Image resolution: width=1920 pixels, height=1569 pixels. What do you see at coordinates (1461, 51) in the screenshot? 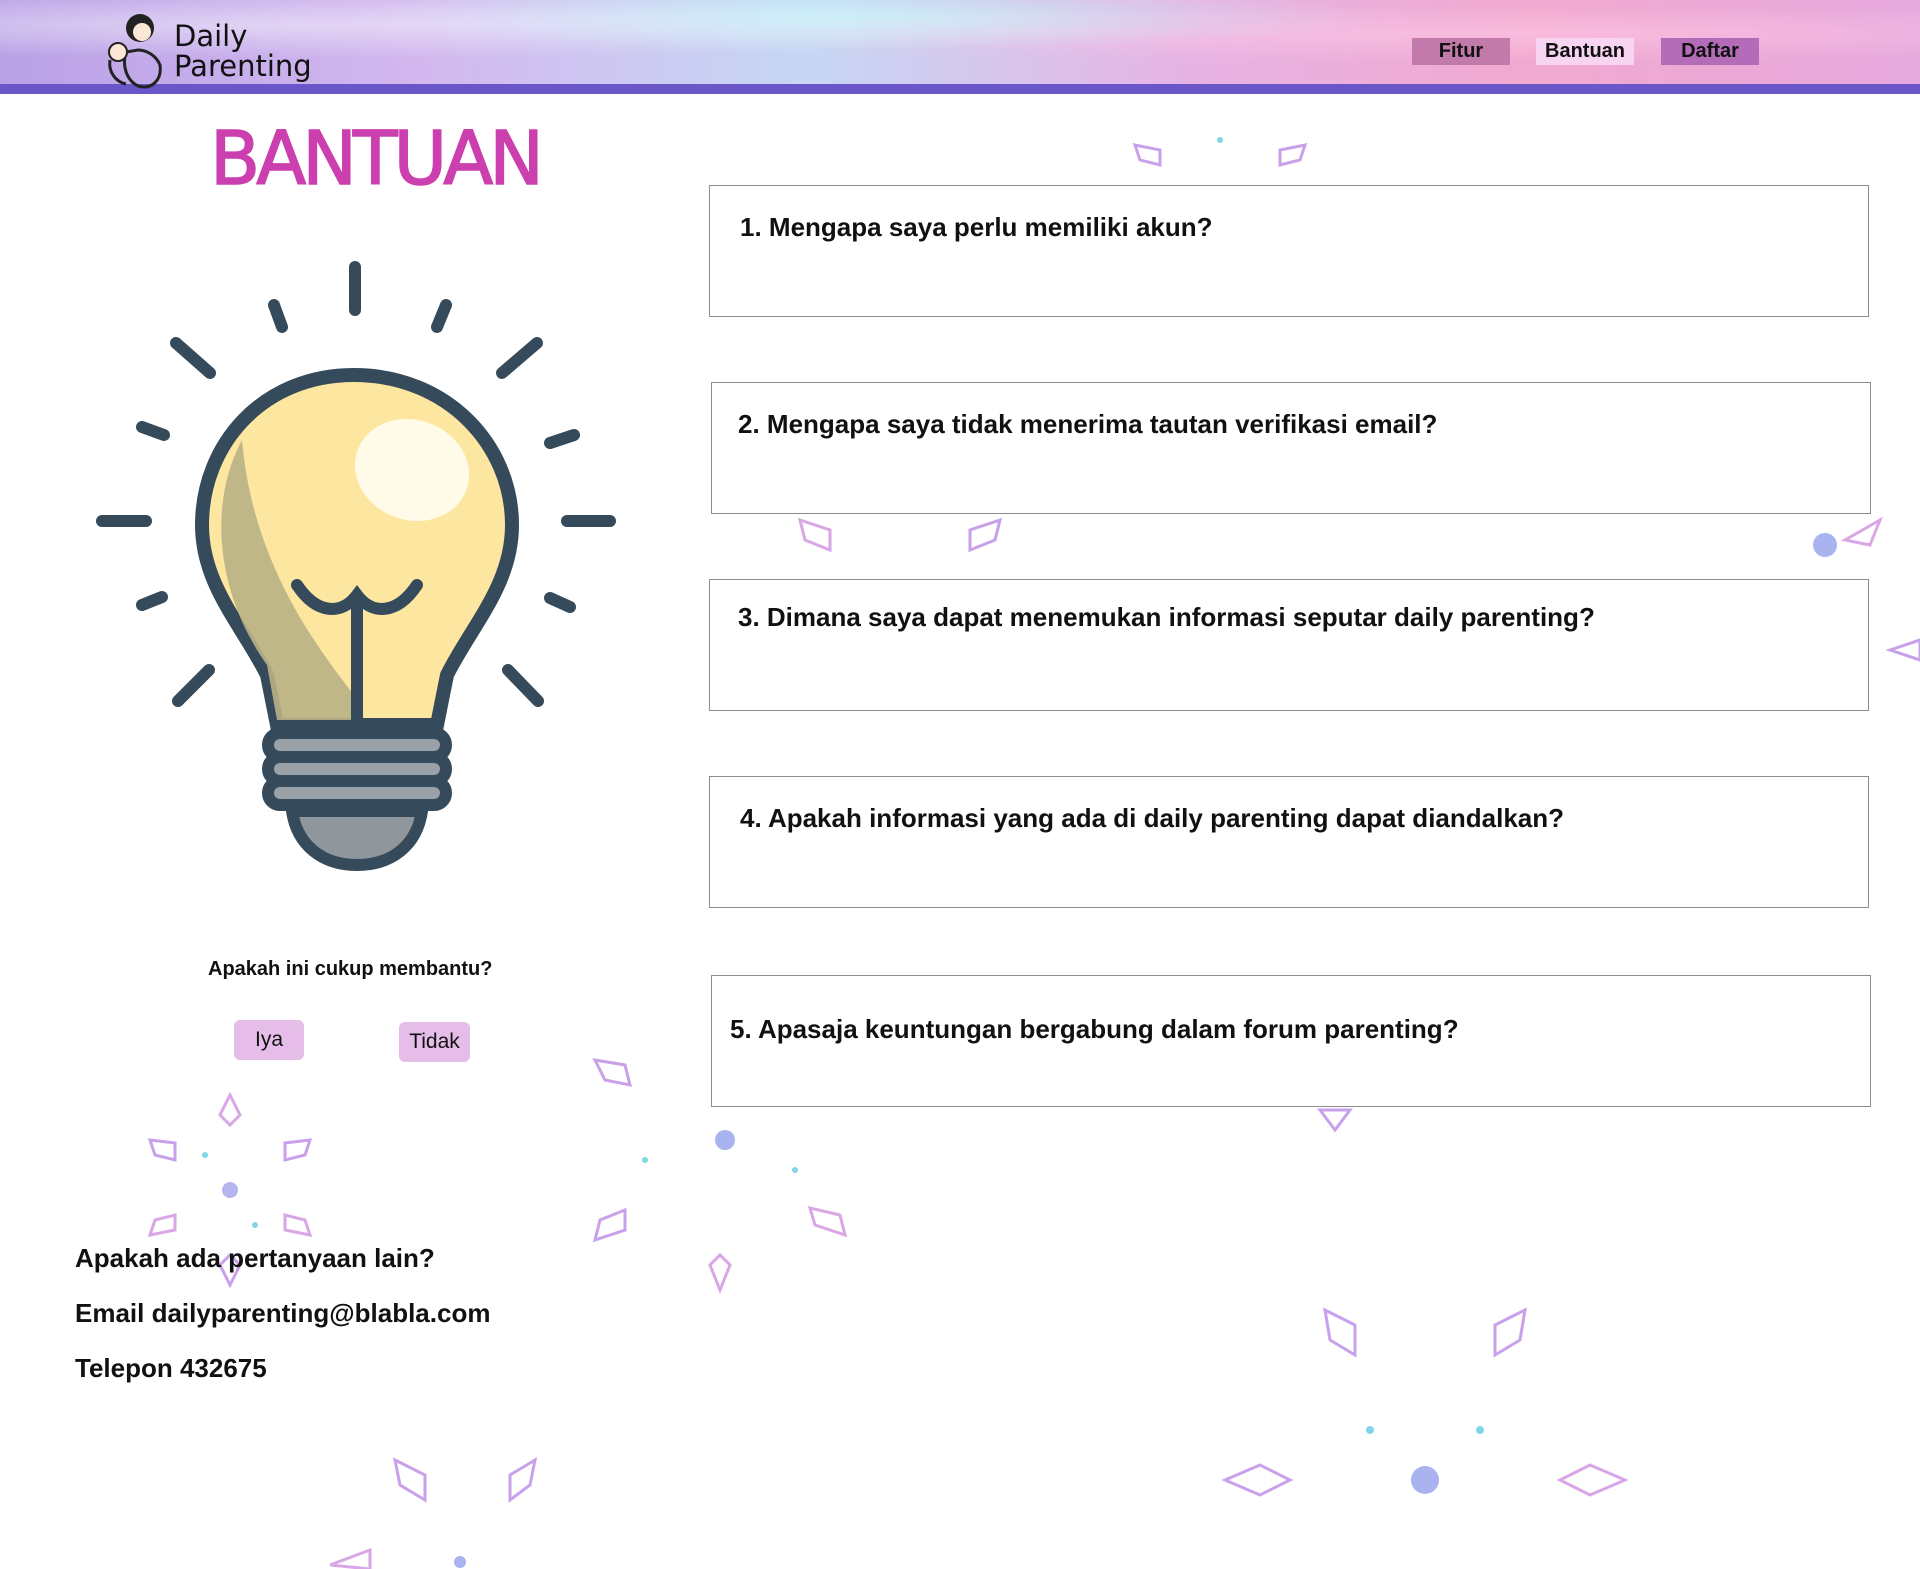
I see `nav-fitur: Fitur` at bounding box center [1461, 51].